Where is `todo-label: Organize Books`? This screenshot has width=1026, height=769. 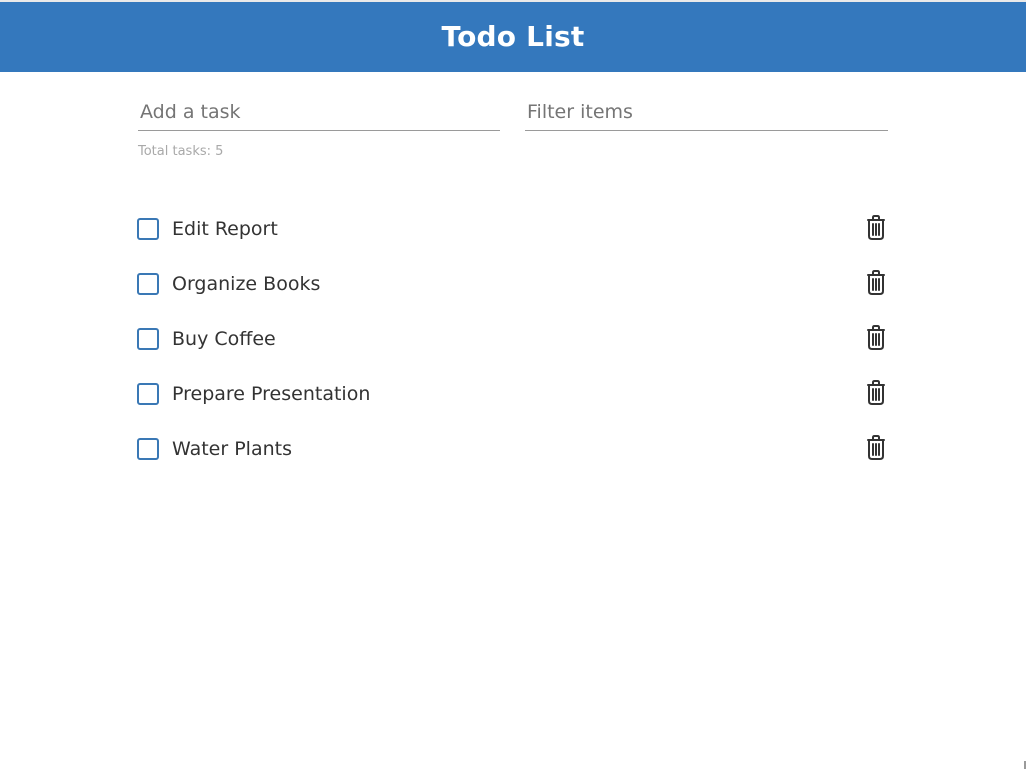
todo-label: Organize Books is located at coordinates (246, 283).